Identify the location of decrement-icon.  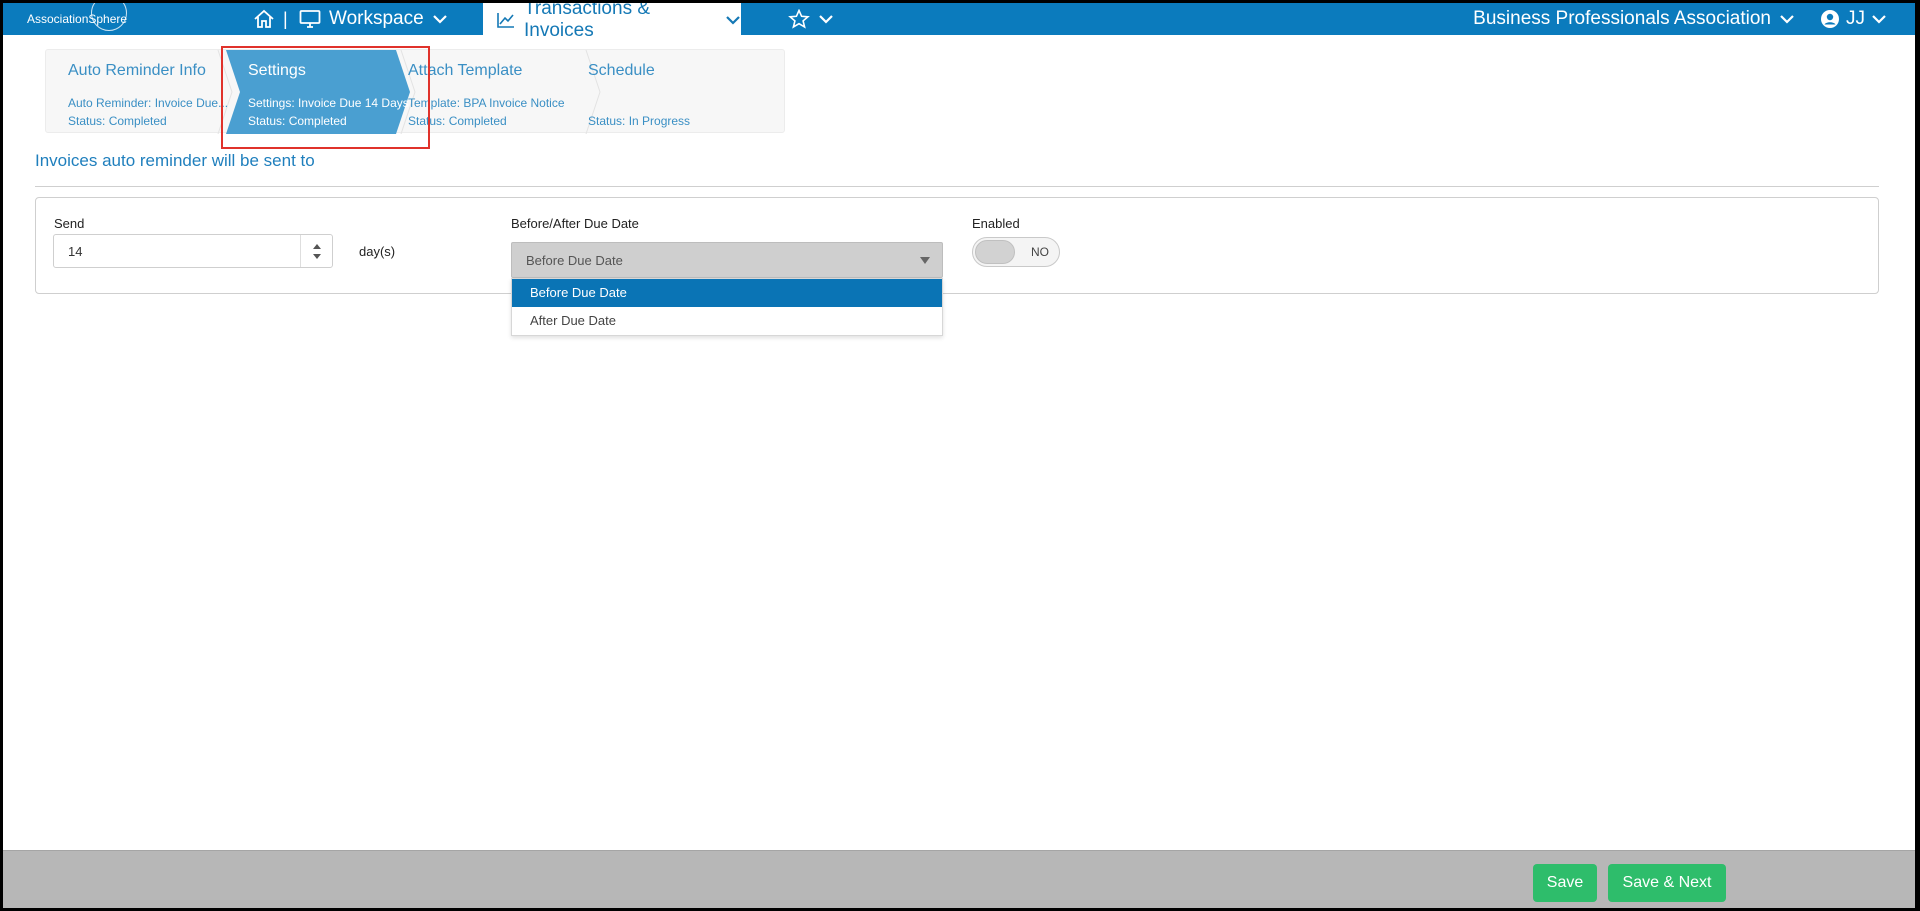
(317, 256).